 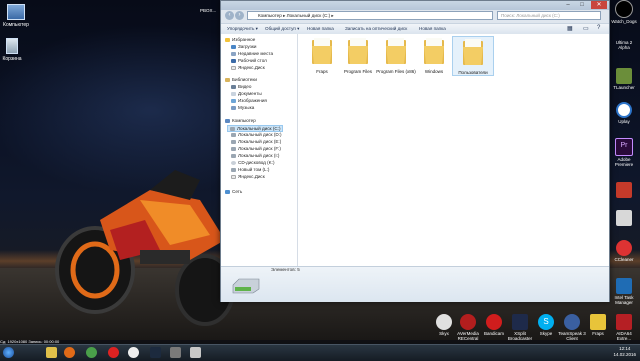 I want to click on nav-libraries: Библиотеки, so click(x=241, y=79).